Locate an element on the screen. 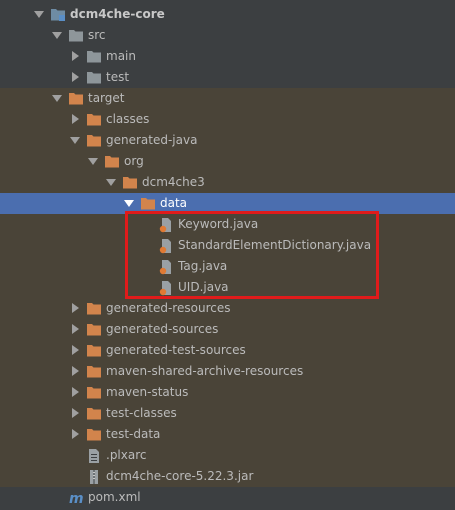 Image resolution: width=455 pixels, height=510 pixels. tree-node-dcm4che3: dcm4che3 is located at coordinates (227, 182).